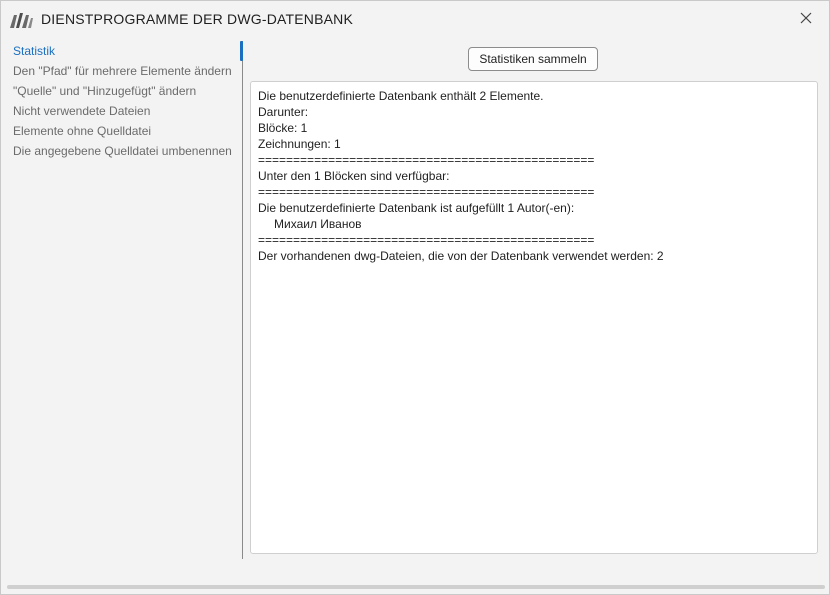 The image size is (830, 595). Describe the element at coordinates (127, 73) in the screenshot. I see `sidebar-item-change-path: Den "Pfad" für mehrere Elemente ändern` at that location.